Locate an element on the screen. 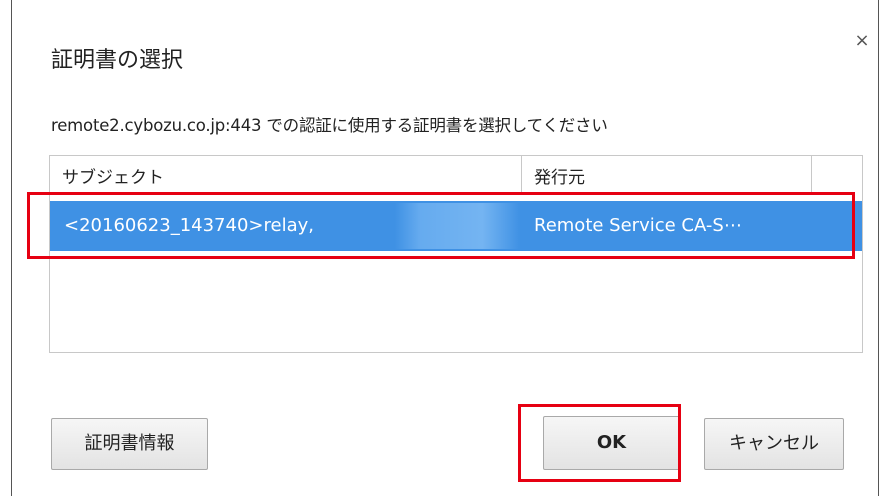 This screenshot has height=496, width=880. cancel-button: キャンセル is located at coordinates (774, 444).